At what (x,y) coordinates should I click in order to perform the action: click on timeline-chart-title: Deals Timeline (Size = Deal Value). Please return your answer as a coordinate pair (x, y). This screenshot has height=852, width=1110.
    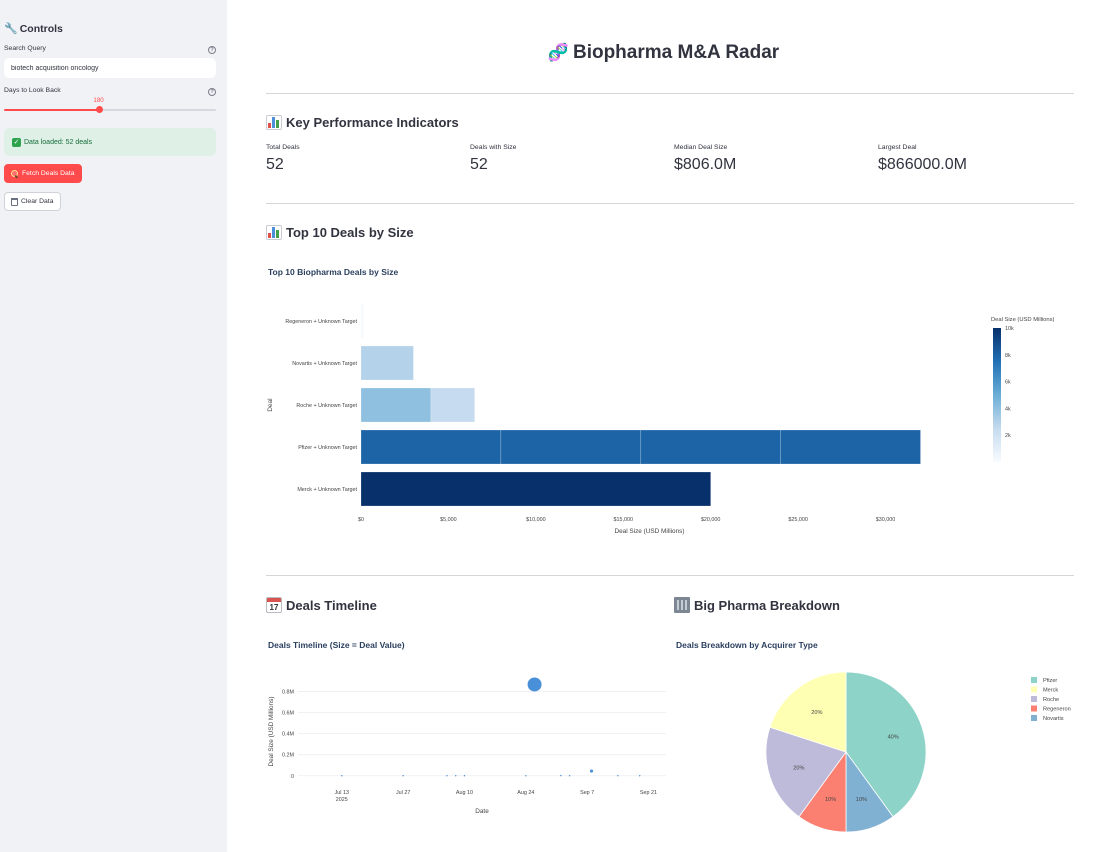
    Looking at the image, I should click on (336, 645).